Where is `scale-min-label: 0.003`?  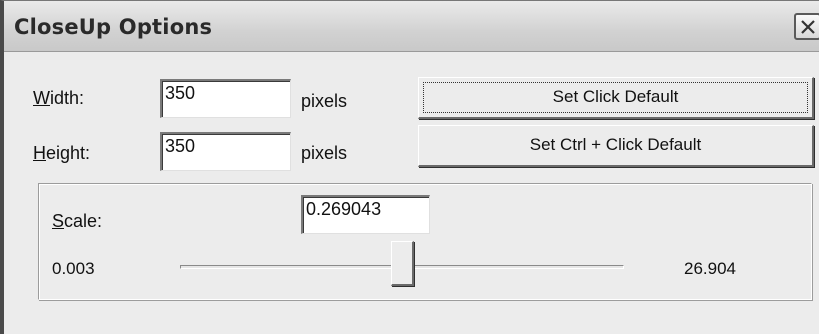 scale-min-label: 0.003 is located at coordinates (73, 268).